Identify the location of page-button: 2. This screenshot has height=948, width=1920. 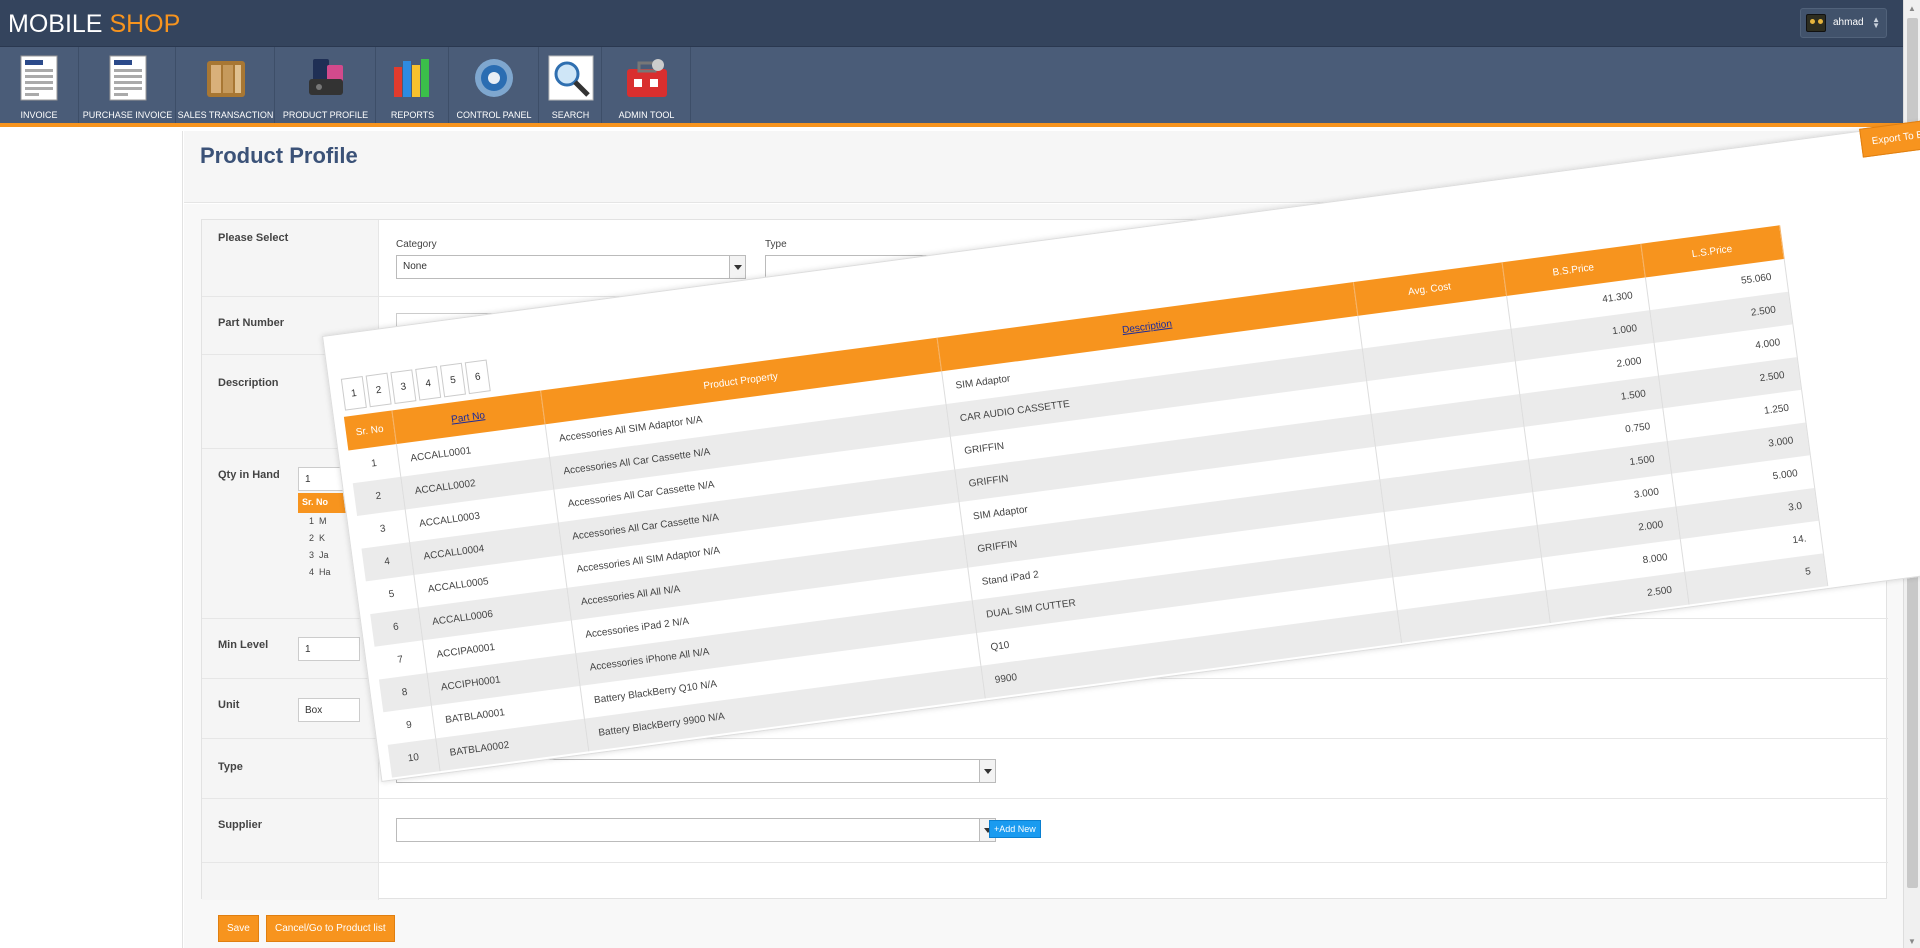
(378, 390).